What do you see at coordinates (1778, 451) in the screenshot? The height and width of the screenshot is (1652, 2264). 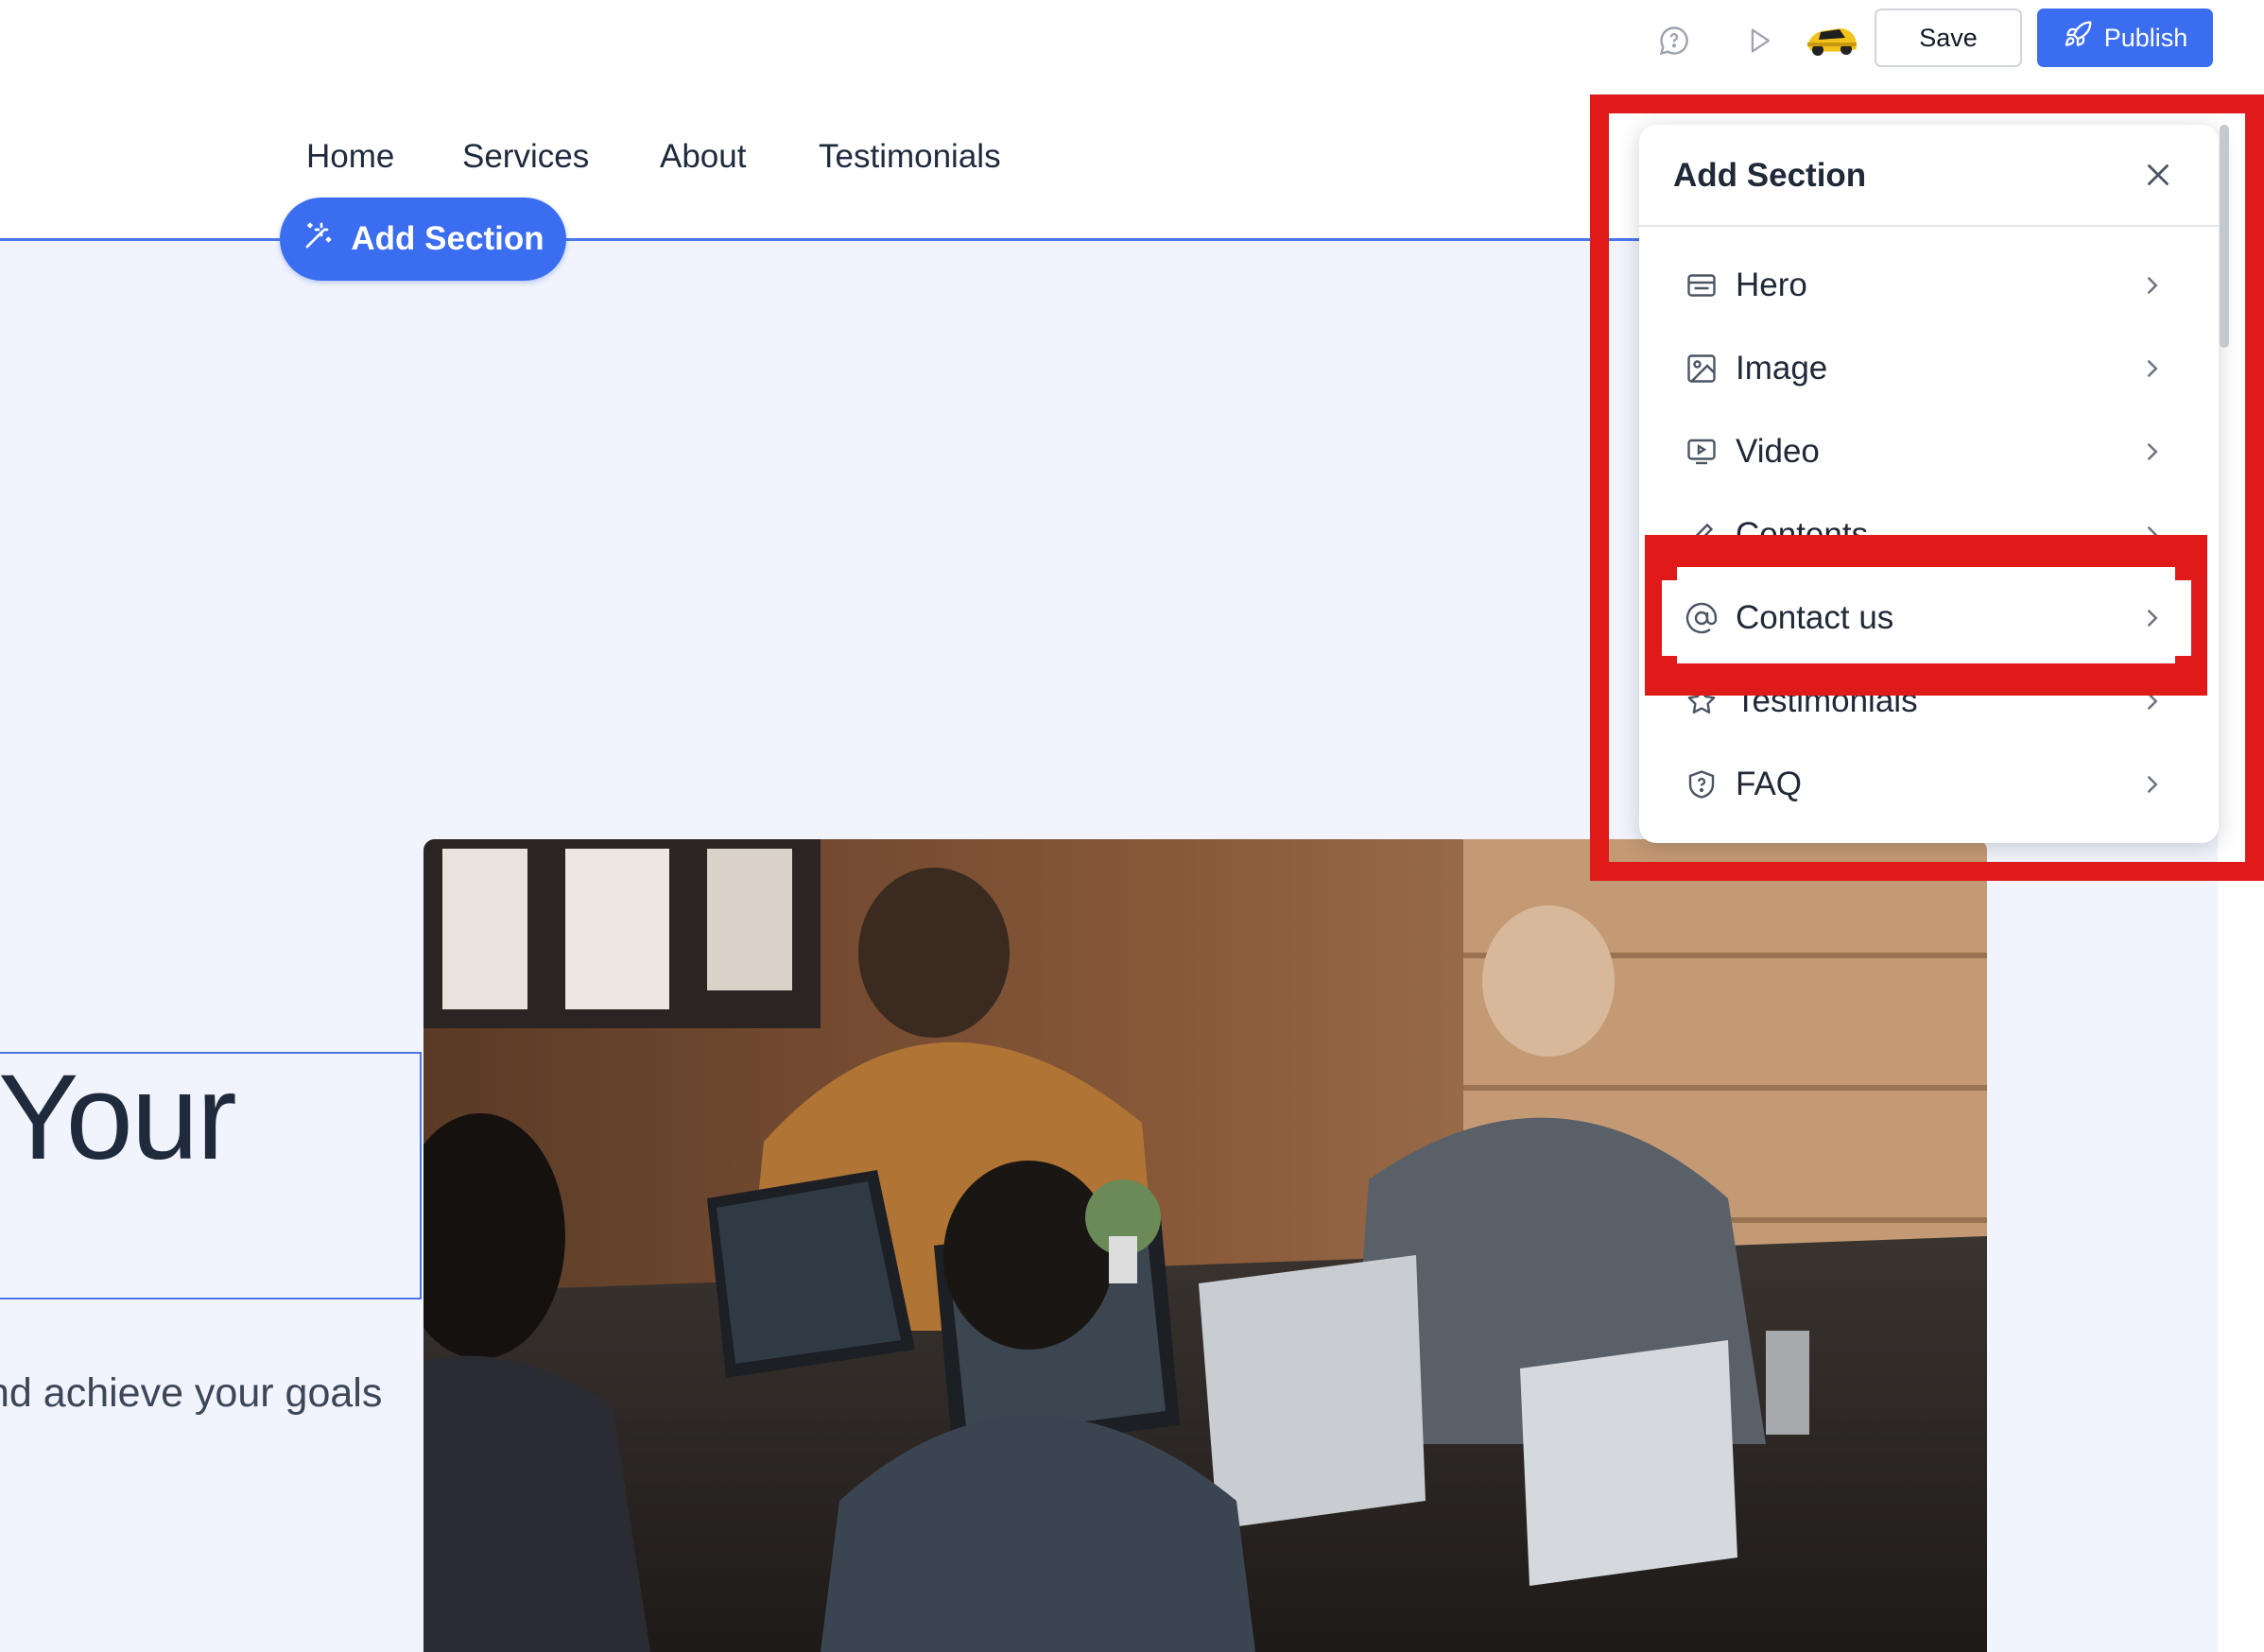 I see `section-item-label: Video` at bounding box center [1778, 451].